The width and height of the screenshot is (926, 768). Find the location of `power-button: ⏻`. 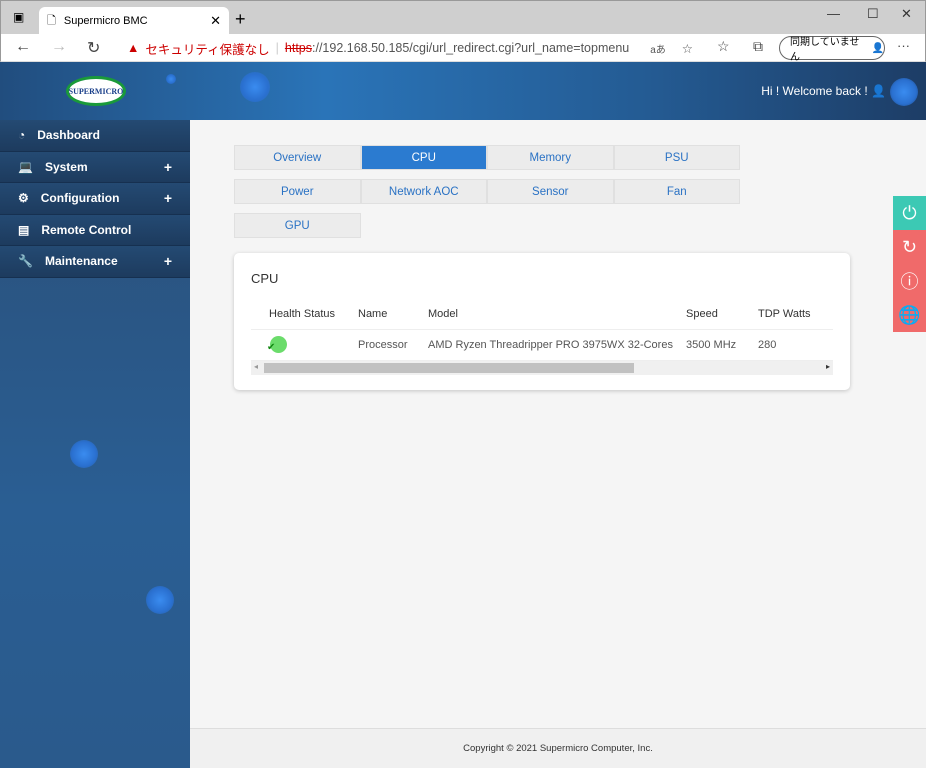

power-button: ⏻ is located at coordinates (909, 213).